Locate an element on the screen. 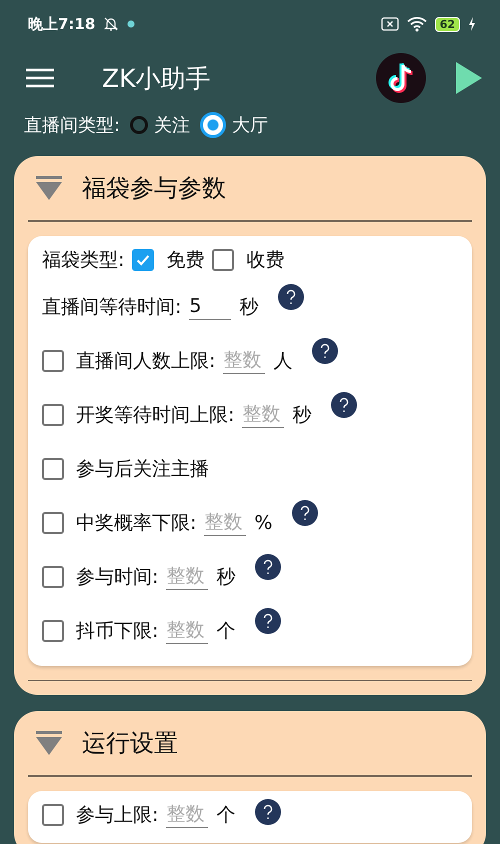  field-label: 中奖概率下限: is located at coordinates (136, 523).